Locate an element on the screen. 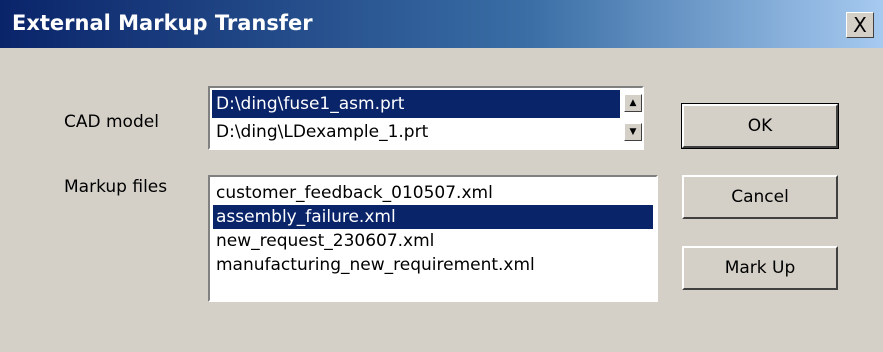 The height and width of the screenshot is (352, 883). cancel-button: Cancel is located at coordinates (760, 197).